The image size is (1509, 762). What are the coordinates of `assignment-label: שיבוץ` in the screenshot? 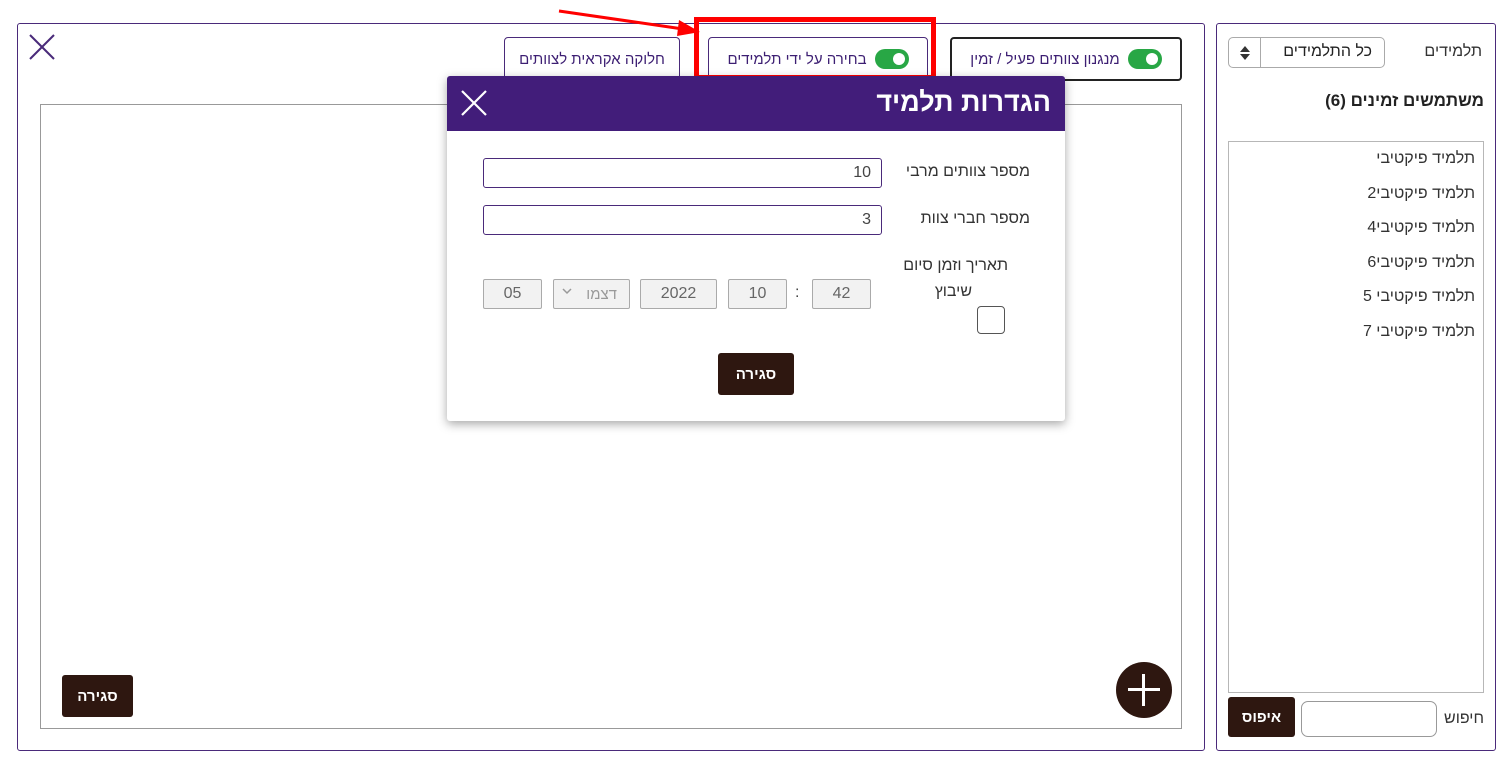 It's located at (953, 291).